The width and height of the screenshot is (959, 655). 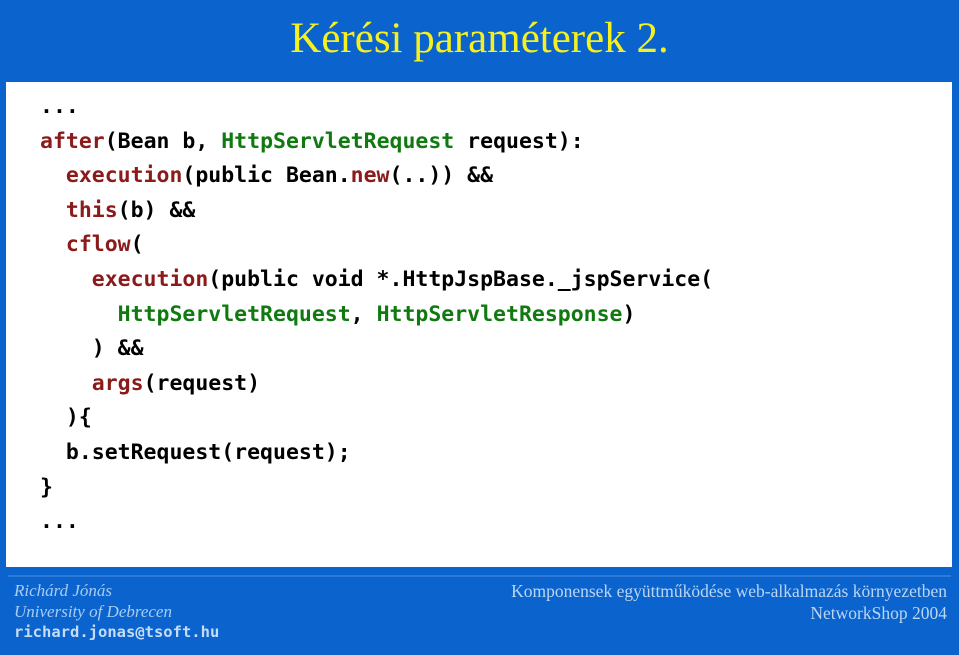 What do you see at coordinates (363, 314) in the screenshot?
I see `code-token: ,` at bounding box center [363, 314].